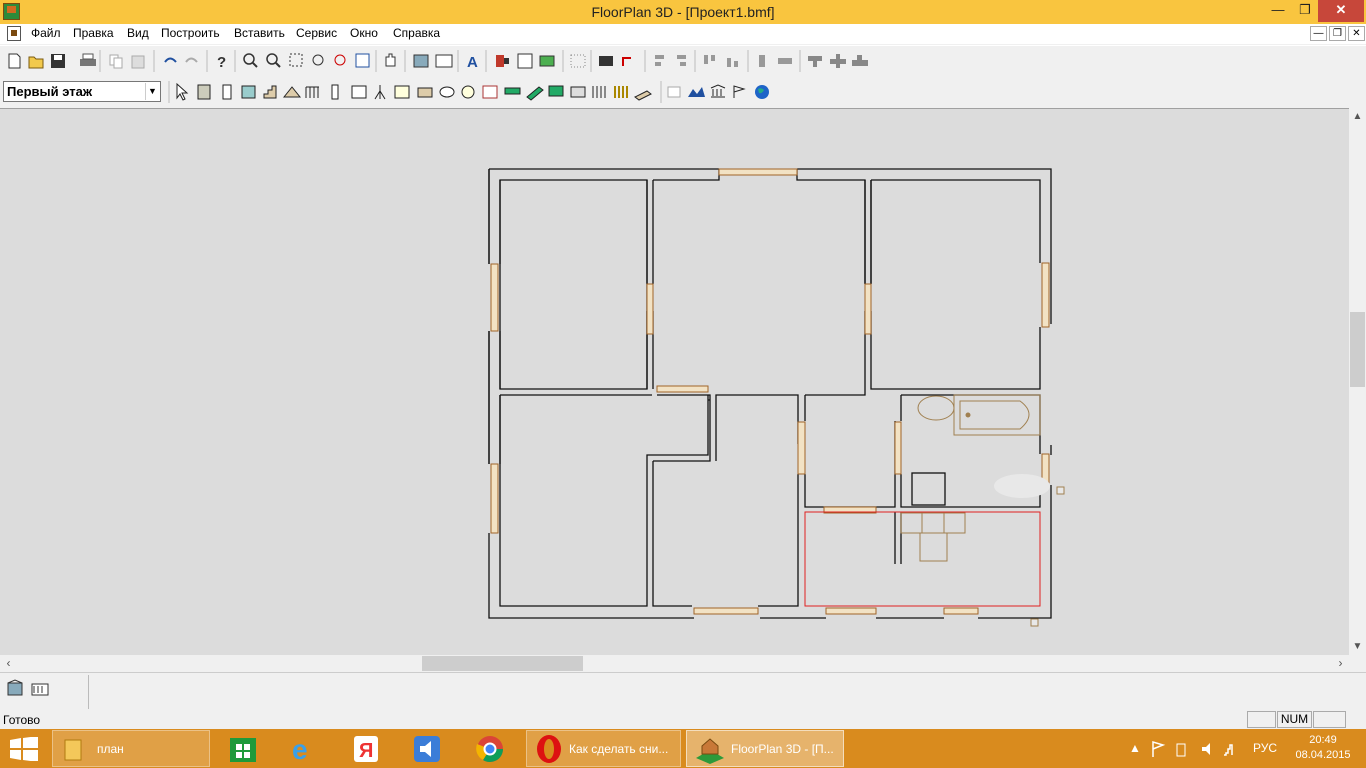 This screenshot has width=1366, height=768. Describe the element at coordinates (425, 92) in the screenshot. I see `furniture-icon` at that location.